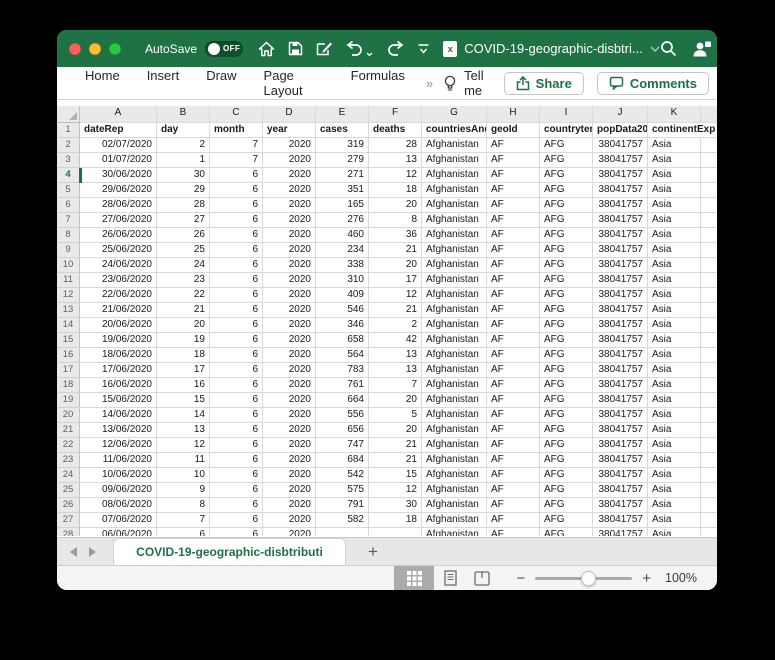 This screenshot has width=775, height=660. What do you see at coordinates (236, 130) in the screenshot?
I see `cell-C1: month` at bounding box center [236, 130].